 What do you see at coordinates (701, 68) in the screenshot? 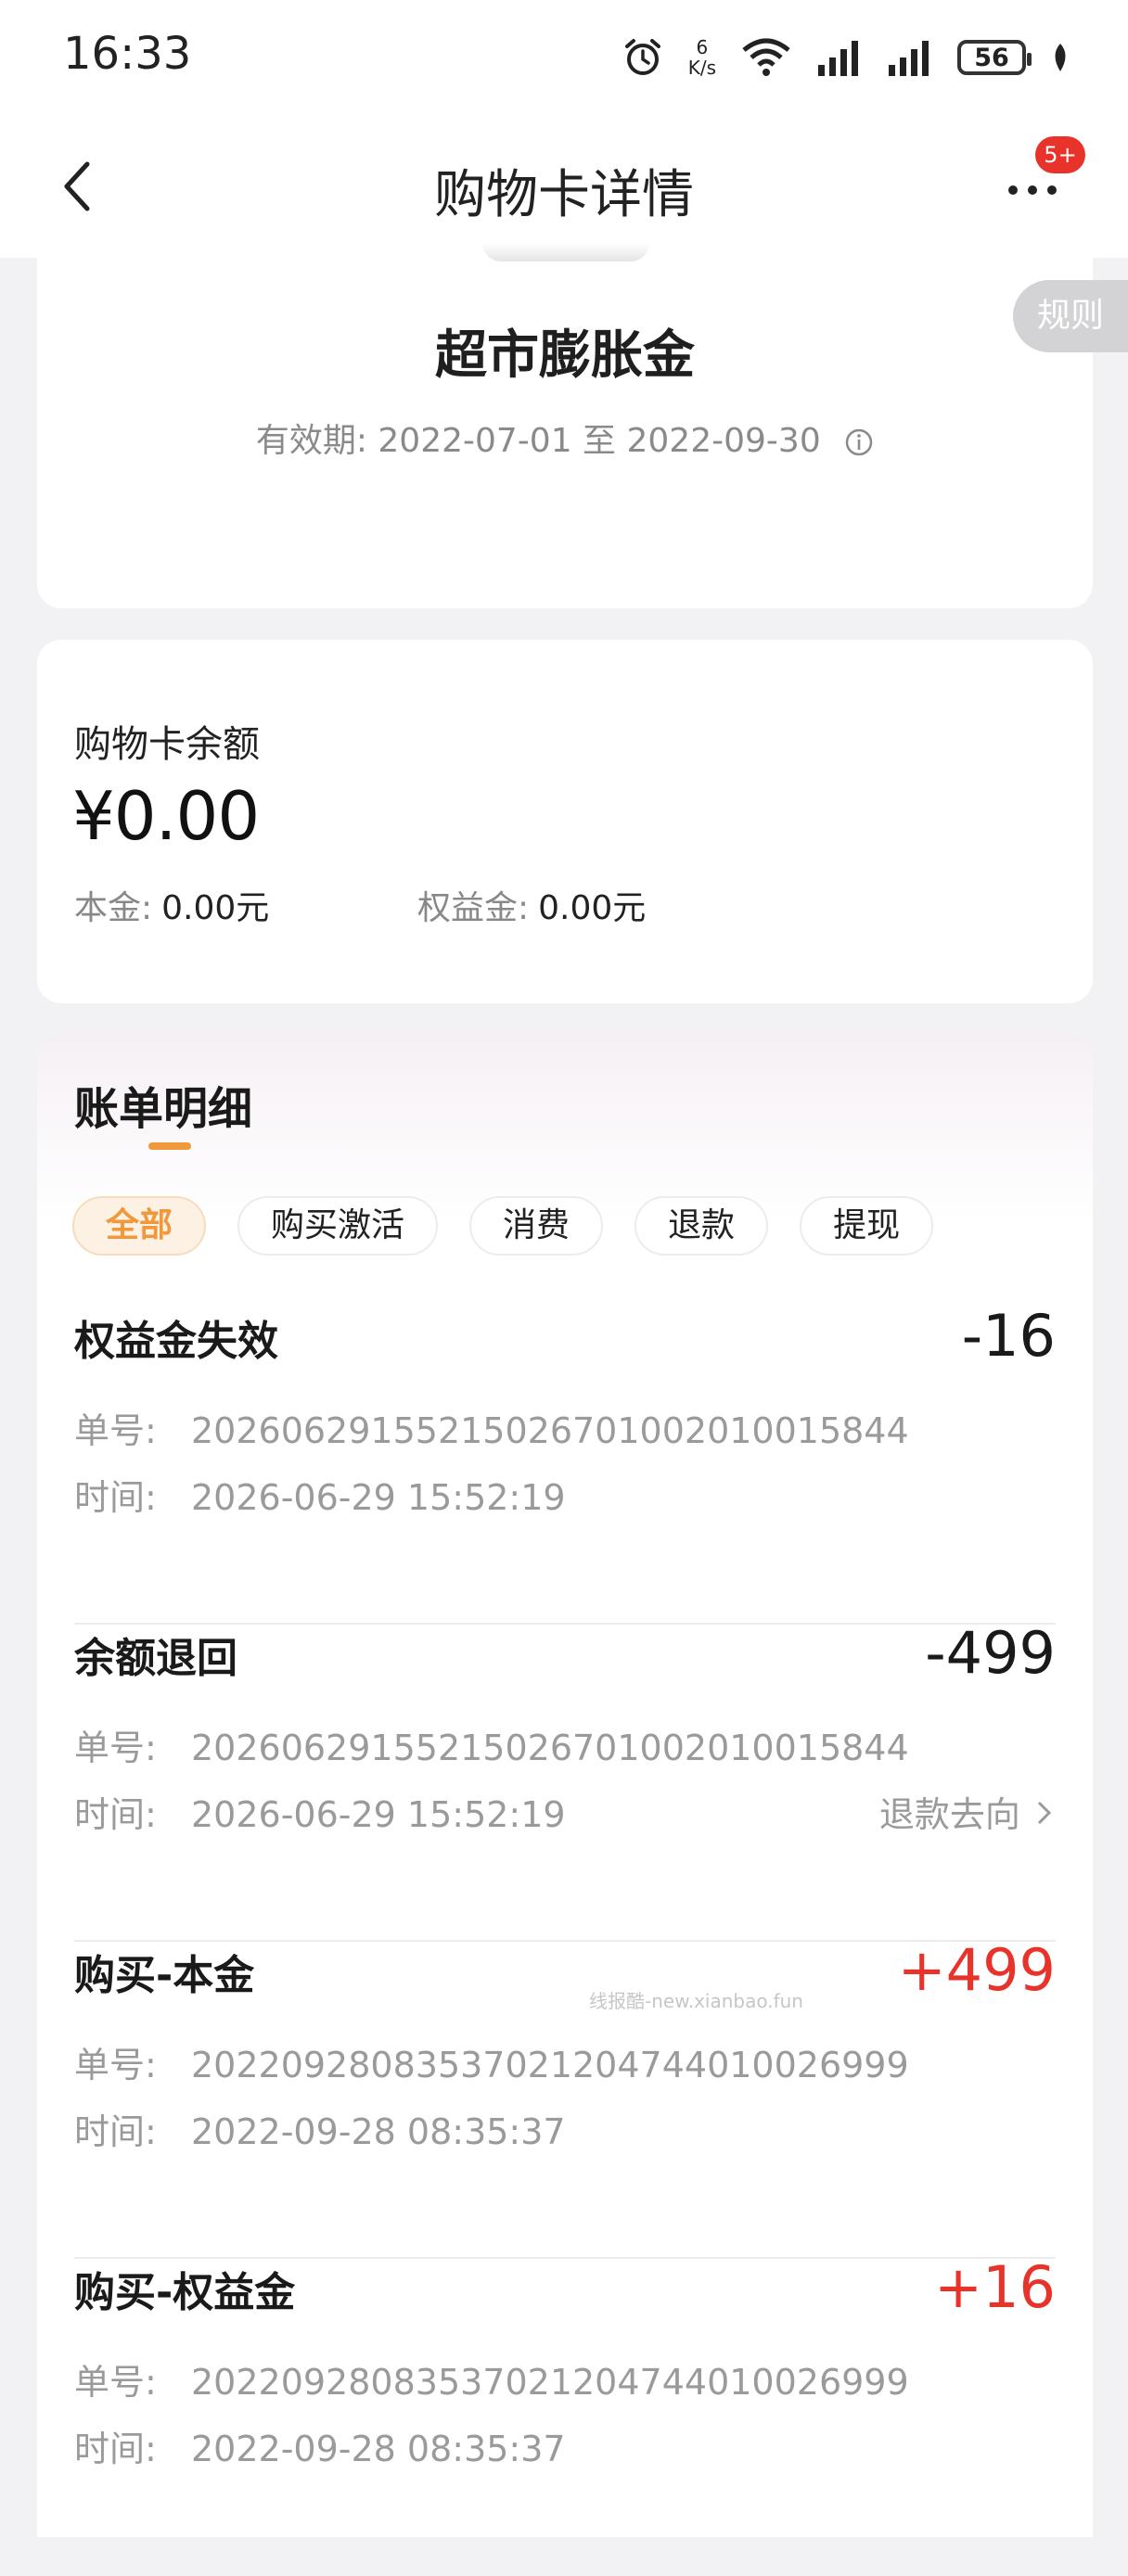
I see `net-speed-unit: K/s` at bounding box center [701, 68].